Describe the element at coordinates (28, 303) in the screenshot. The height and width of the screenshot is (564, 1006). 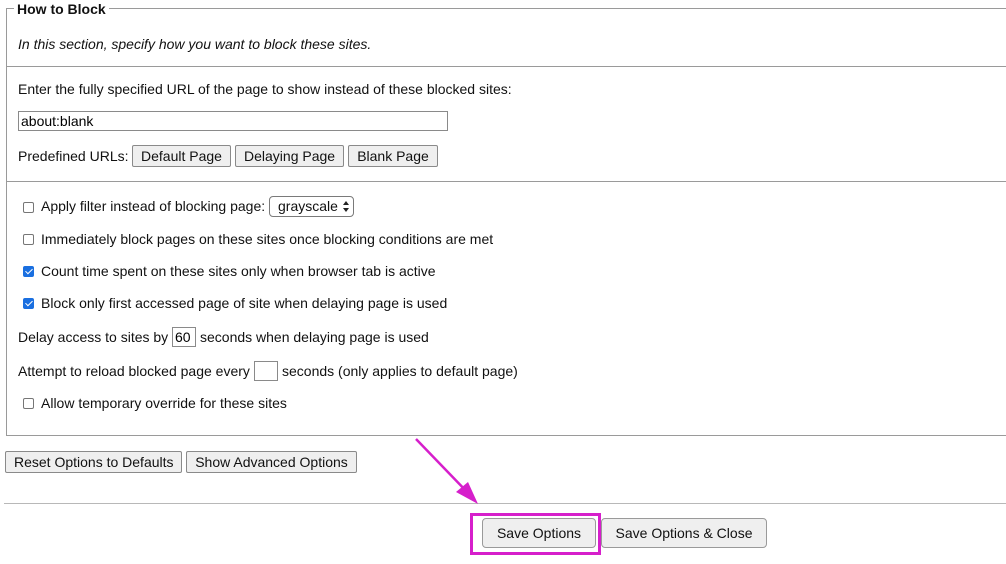
I see `first-page-checkbox` at that location.